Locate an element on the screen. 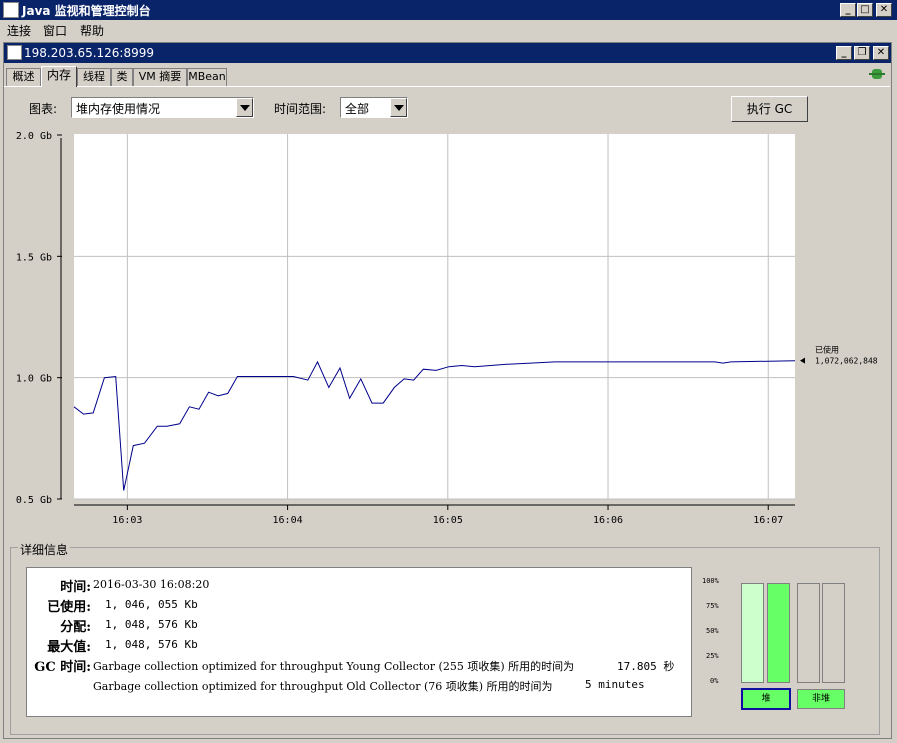 This screenshot has height=743, width=897. heap-used-fill is located at coordinates (778, 633).